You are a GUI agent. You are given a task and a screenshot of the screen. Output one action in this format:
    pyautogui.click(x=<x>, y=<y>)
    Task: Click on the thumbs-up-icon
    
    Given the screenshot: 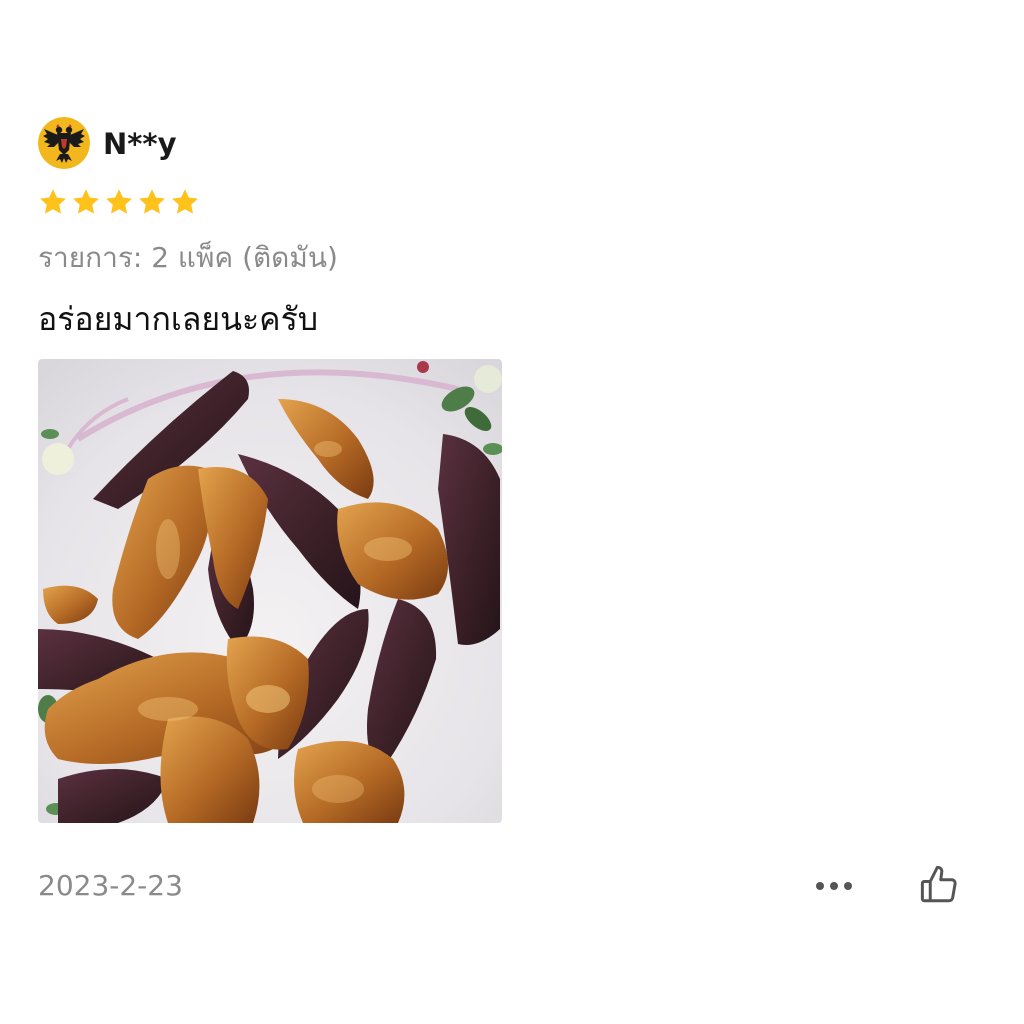 What is the action you would take?
    pyautogui.click(x=938, y=884)
    